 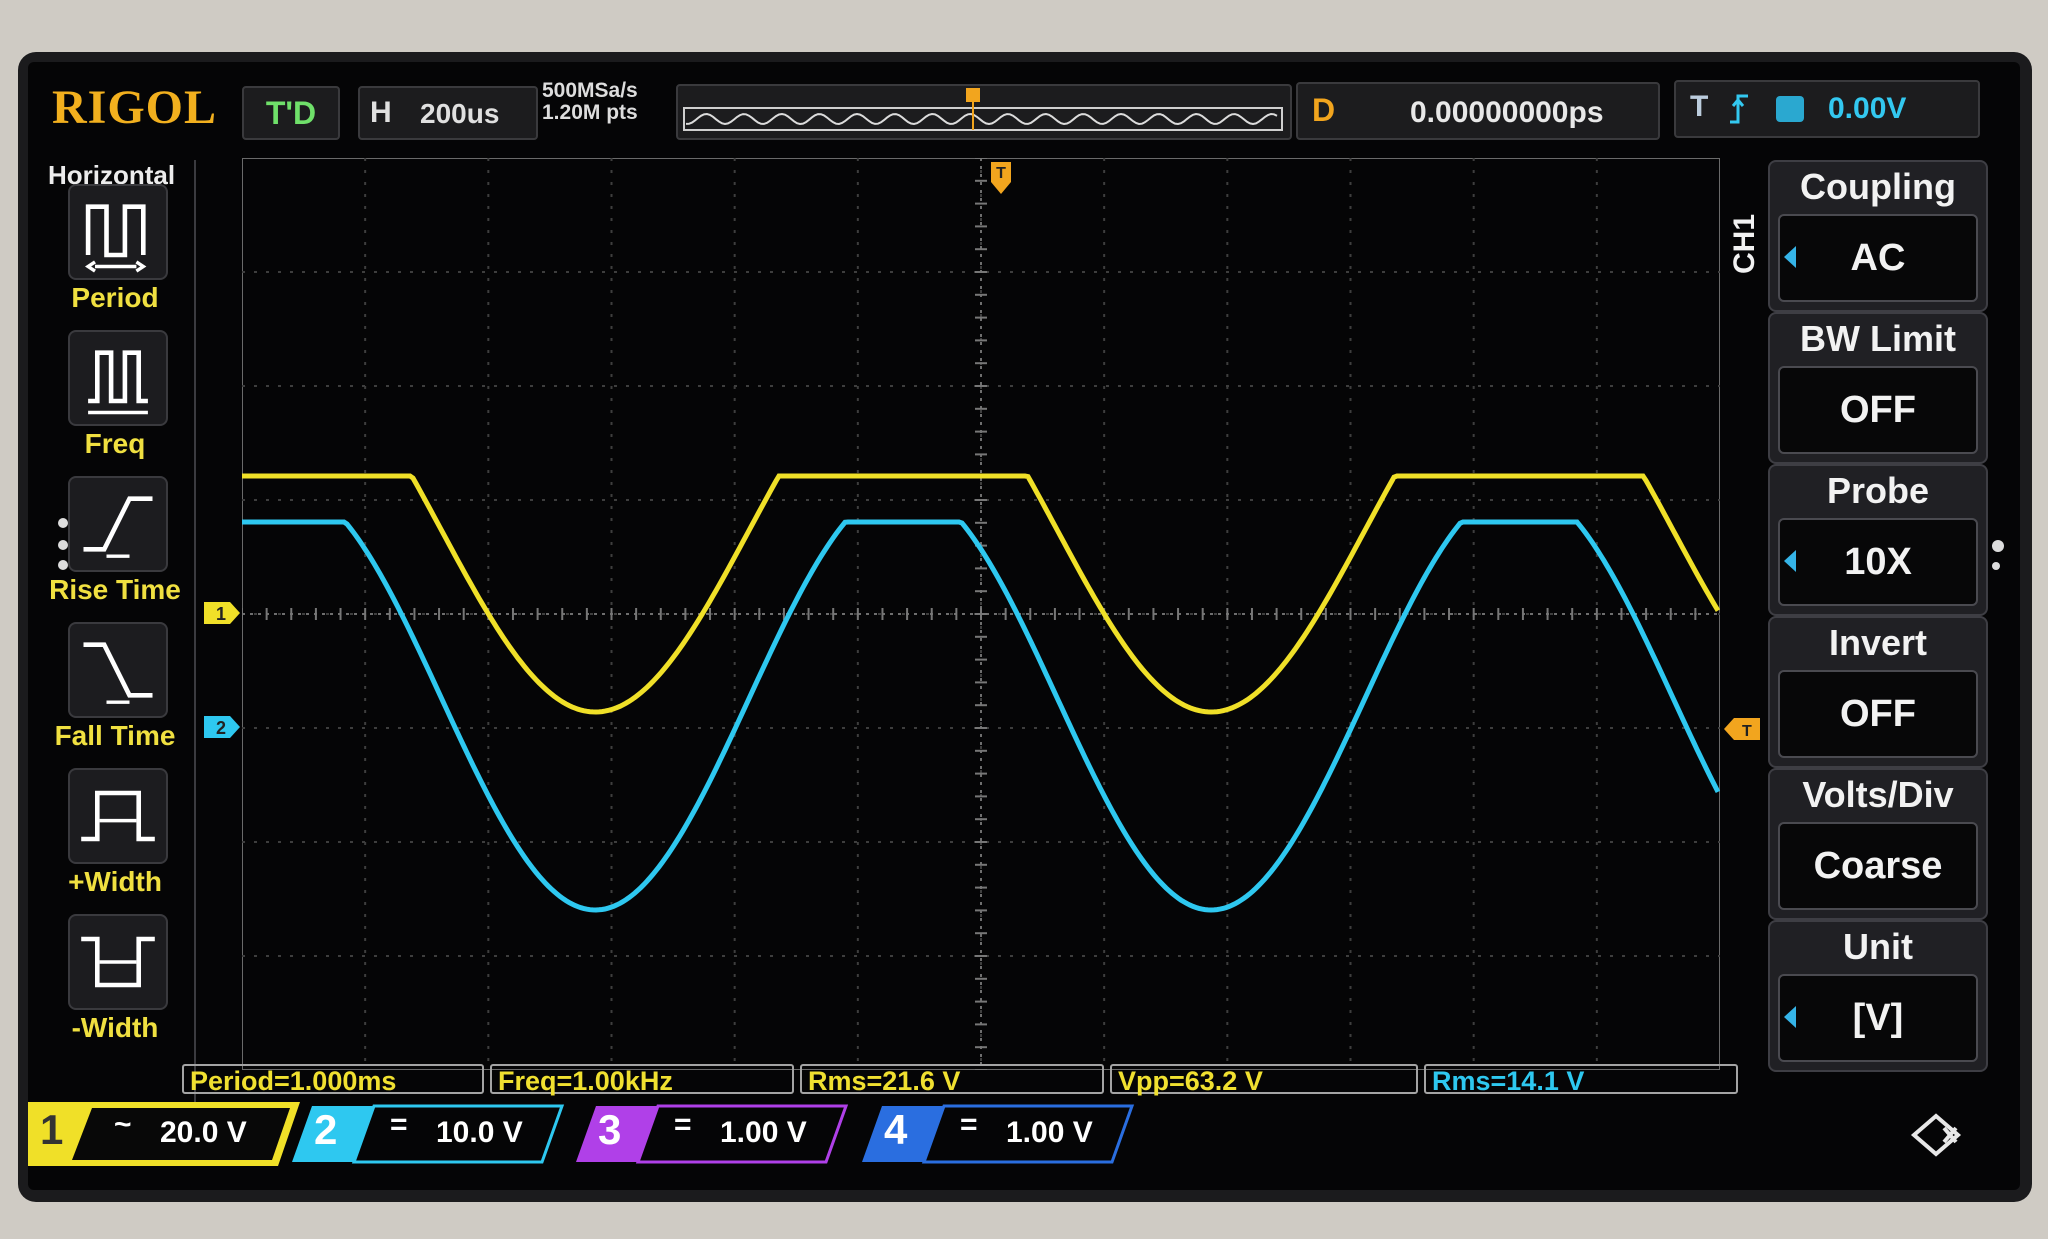 I want to click on brand-logo: RIGOL, so click(x=135, y=107).